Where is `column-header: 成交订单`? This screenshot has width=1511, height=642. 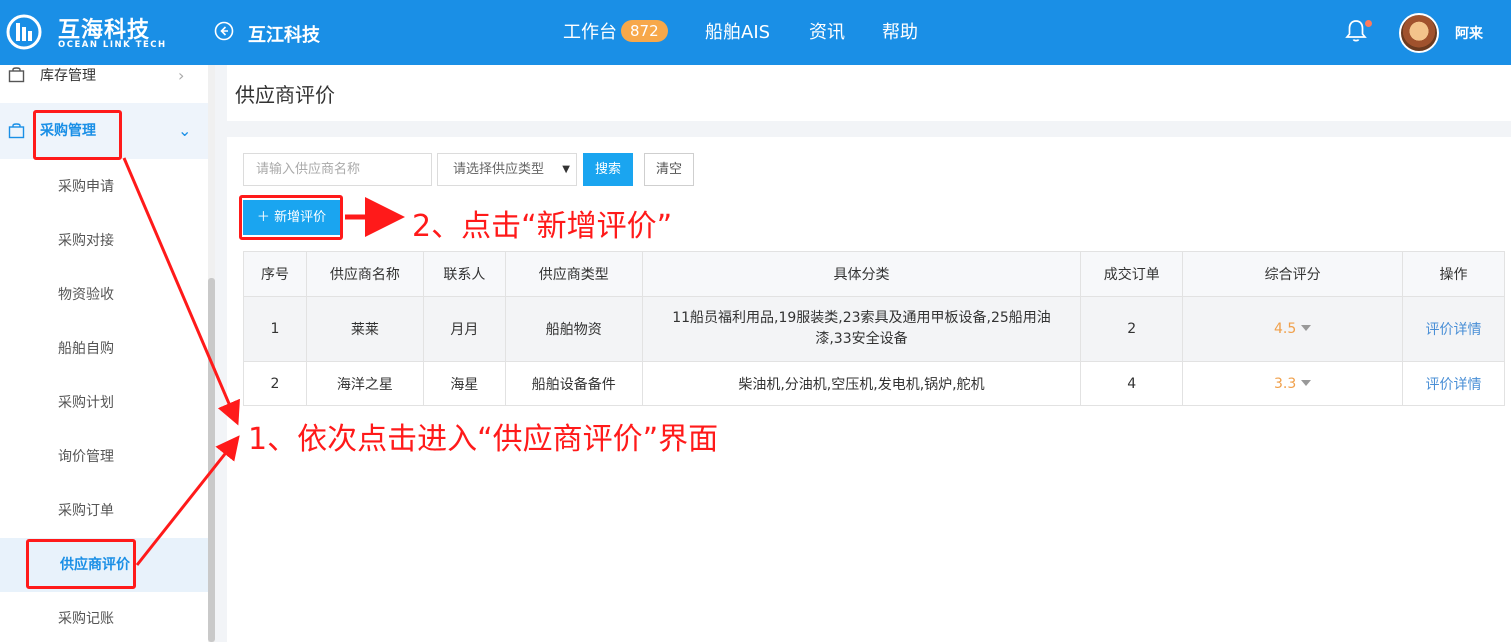 column-header: 成交订单 is located at coordinates (1132, 274).